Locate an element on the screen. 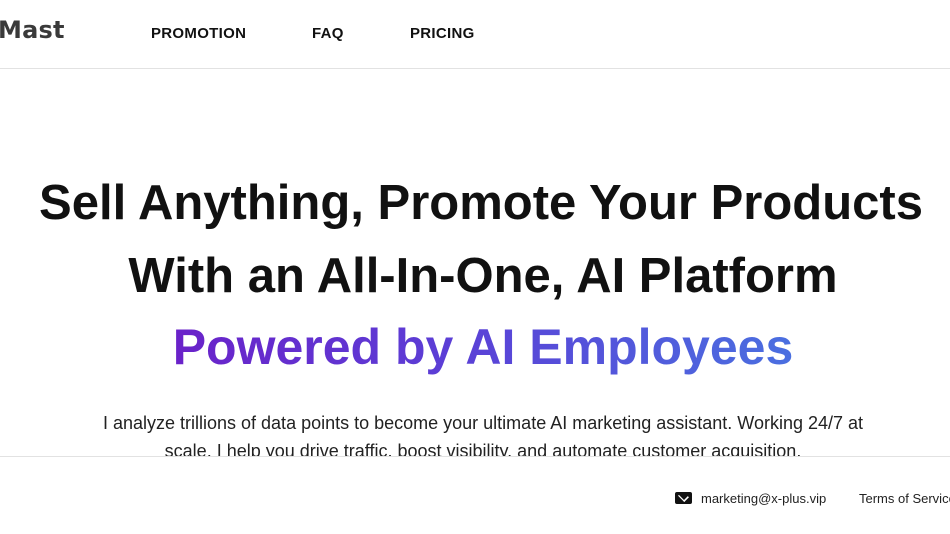 The height and width of the screenshot is (534, 950). hero-subheadline-wrapper: Powered by AI Employees is located at coordinates (475, 347).